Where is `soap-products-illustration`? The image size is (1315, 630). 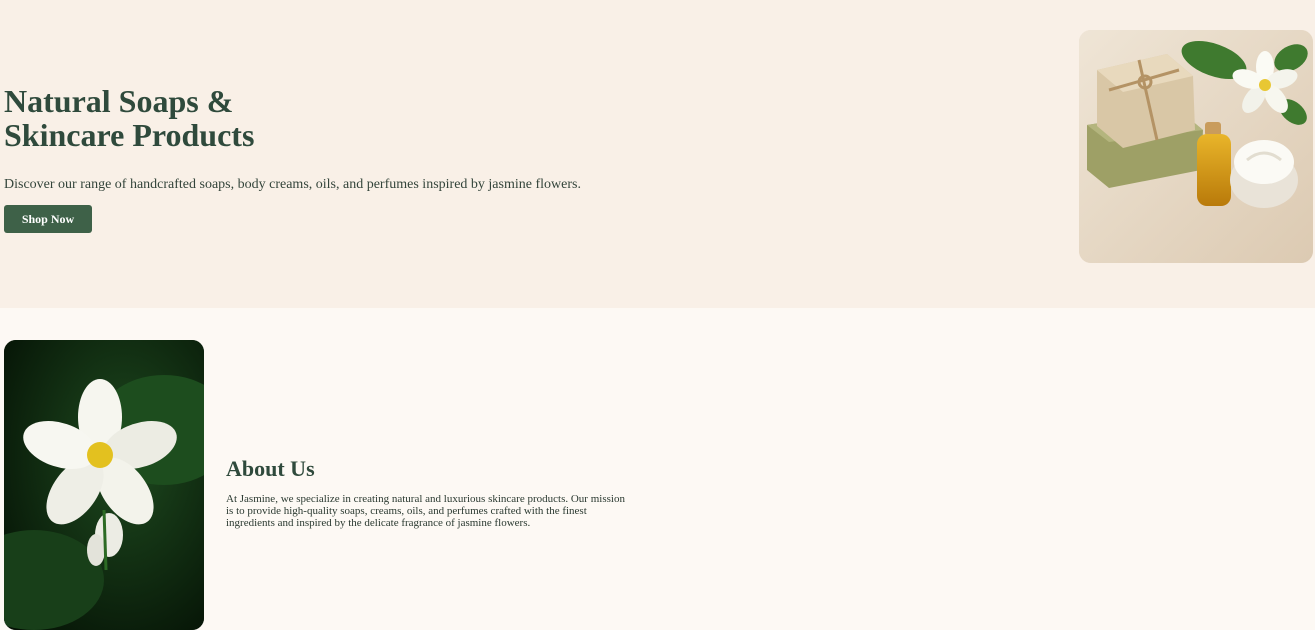 soap-products-illustration is located at coordinates (1196, 146).